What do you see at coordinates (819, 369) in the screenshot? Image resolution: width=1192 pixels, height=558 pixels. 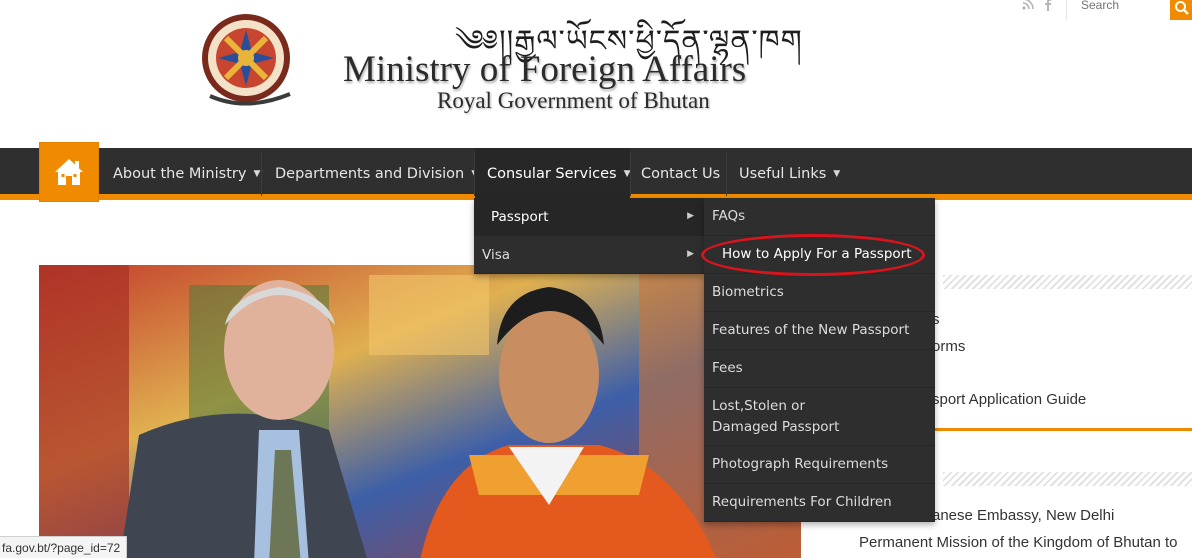 I see `menu-item-fees: Fees` at bounding box center [819, 369].